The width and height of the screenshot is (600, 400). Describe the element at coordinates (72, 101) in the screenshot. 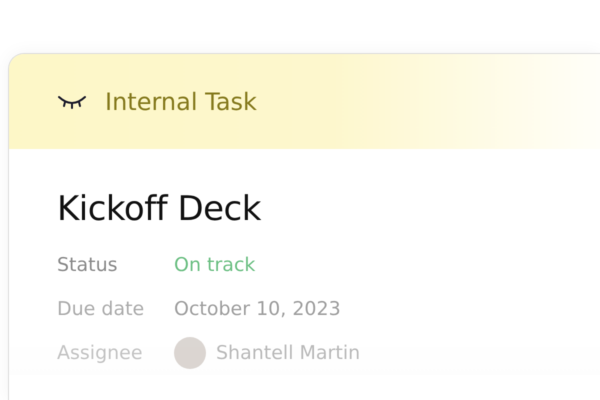

I see `closed-eye-icon` at that location.